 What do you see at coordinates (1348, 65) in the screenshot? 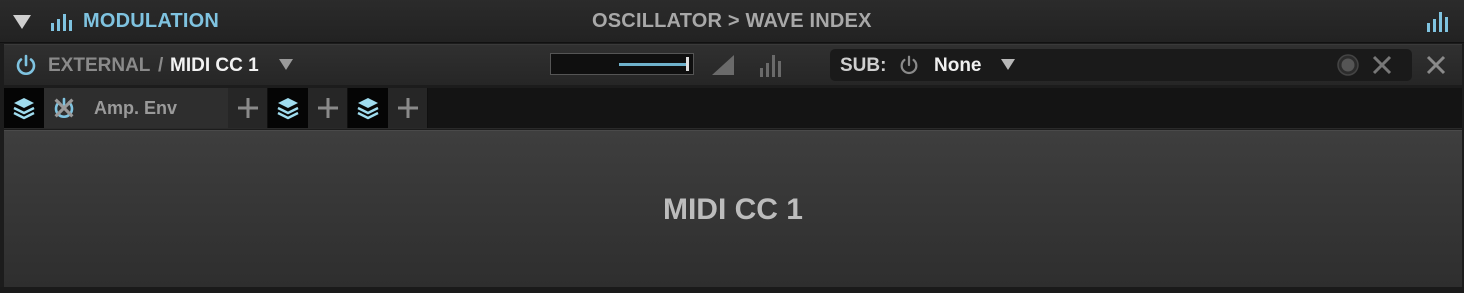
I see `knob-icon` at bounding box center [1348, 65].